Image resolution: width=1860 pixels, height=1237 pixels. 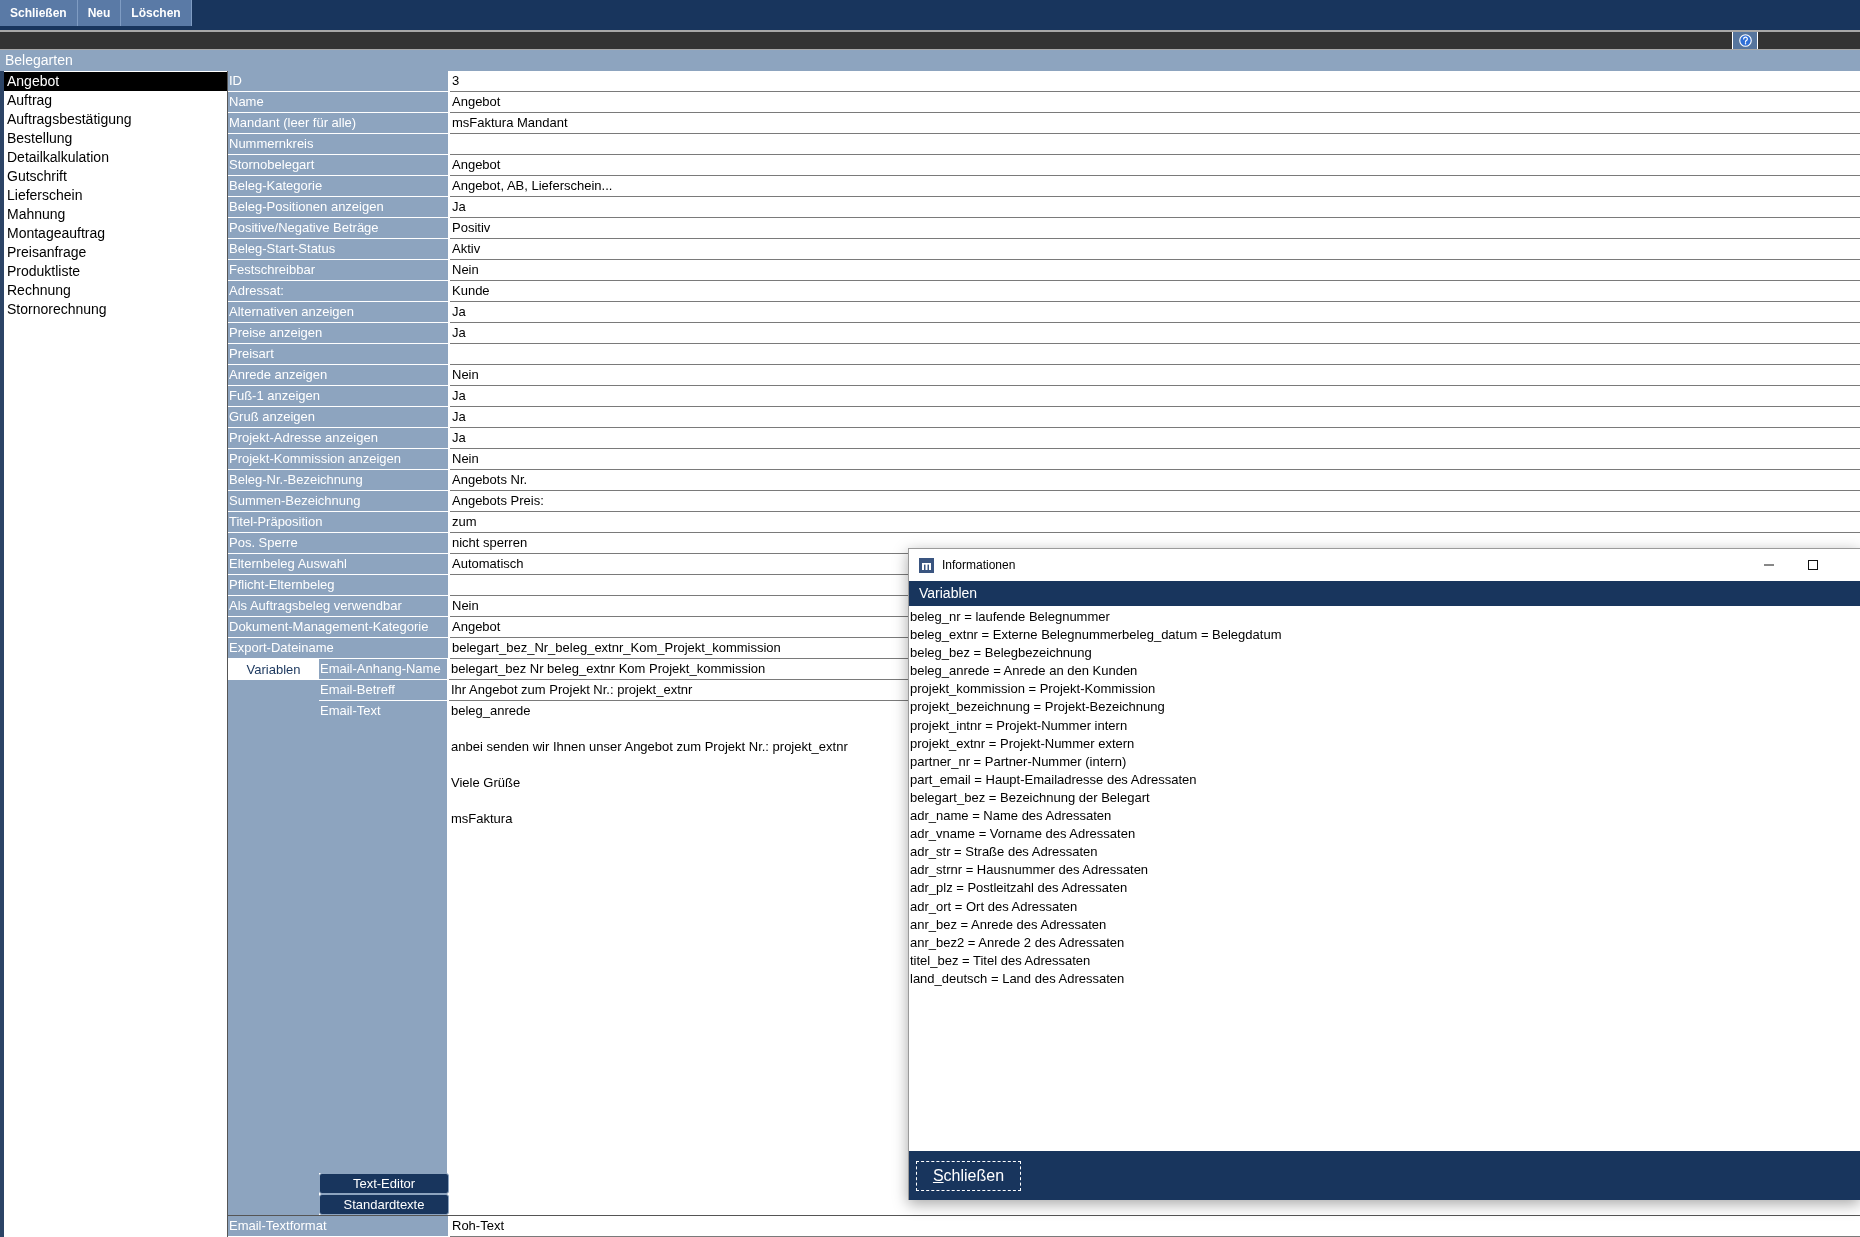 I want to click on app-logo-icon, so click(x=926, y=565).